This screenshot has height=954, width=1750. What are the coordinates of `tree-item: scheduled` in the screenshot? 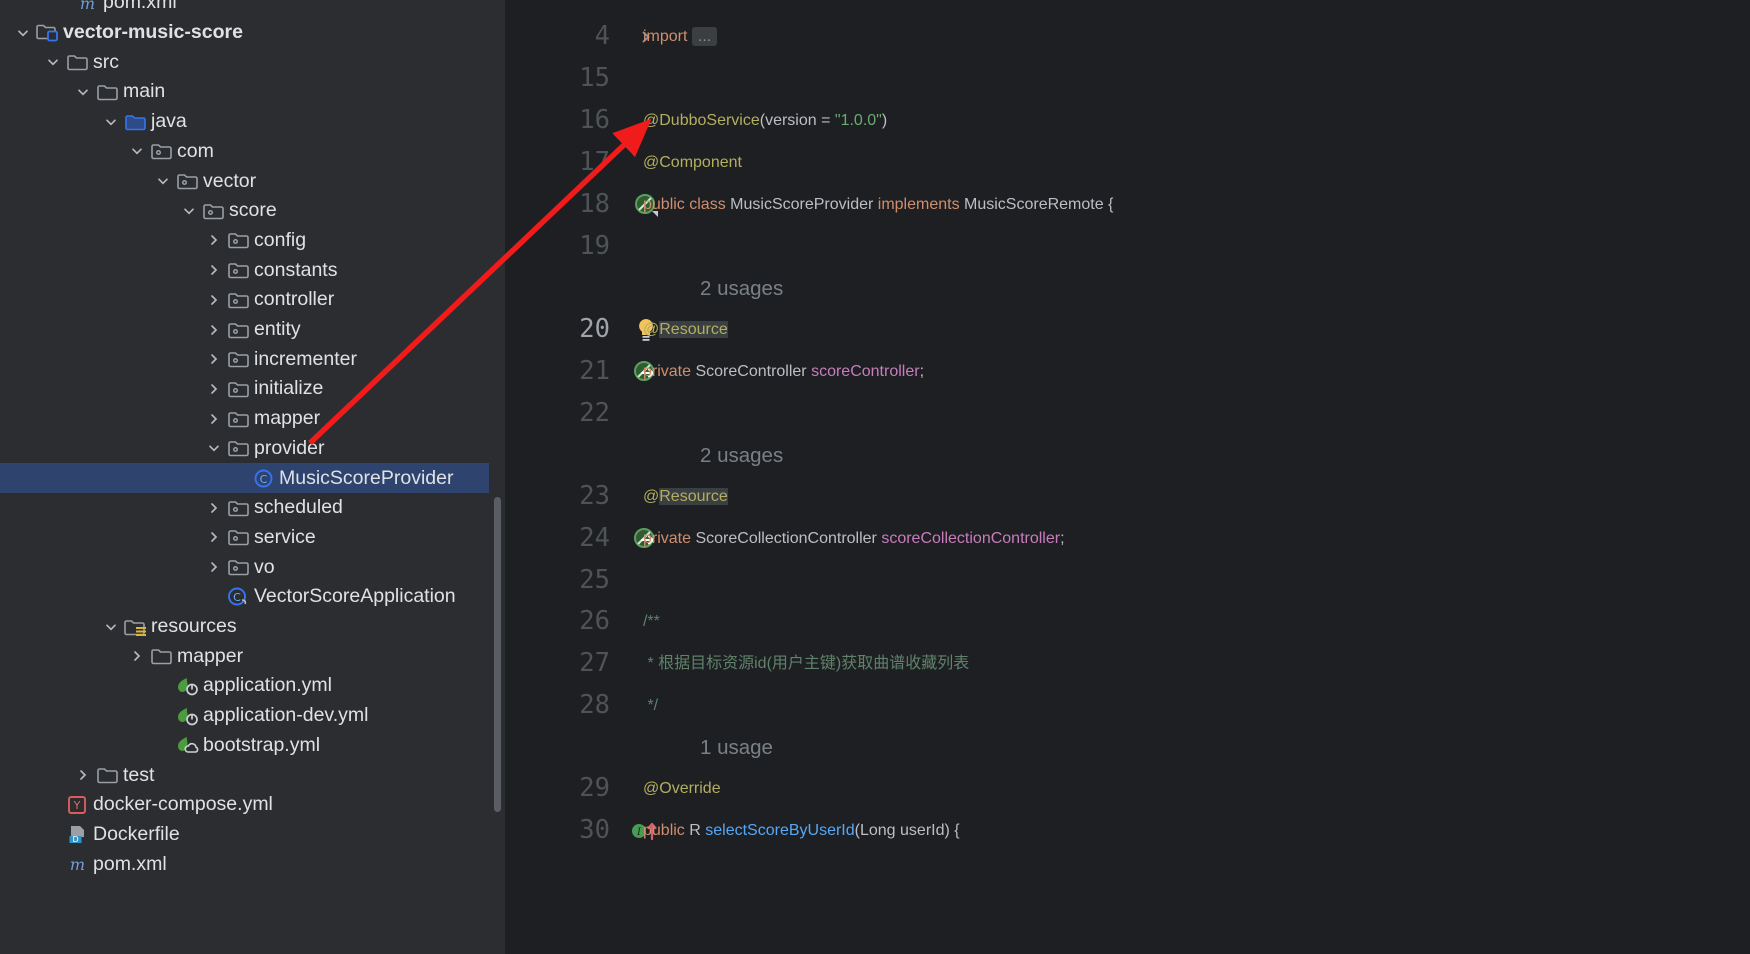 It's located at (252, 508).